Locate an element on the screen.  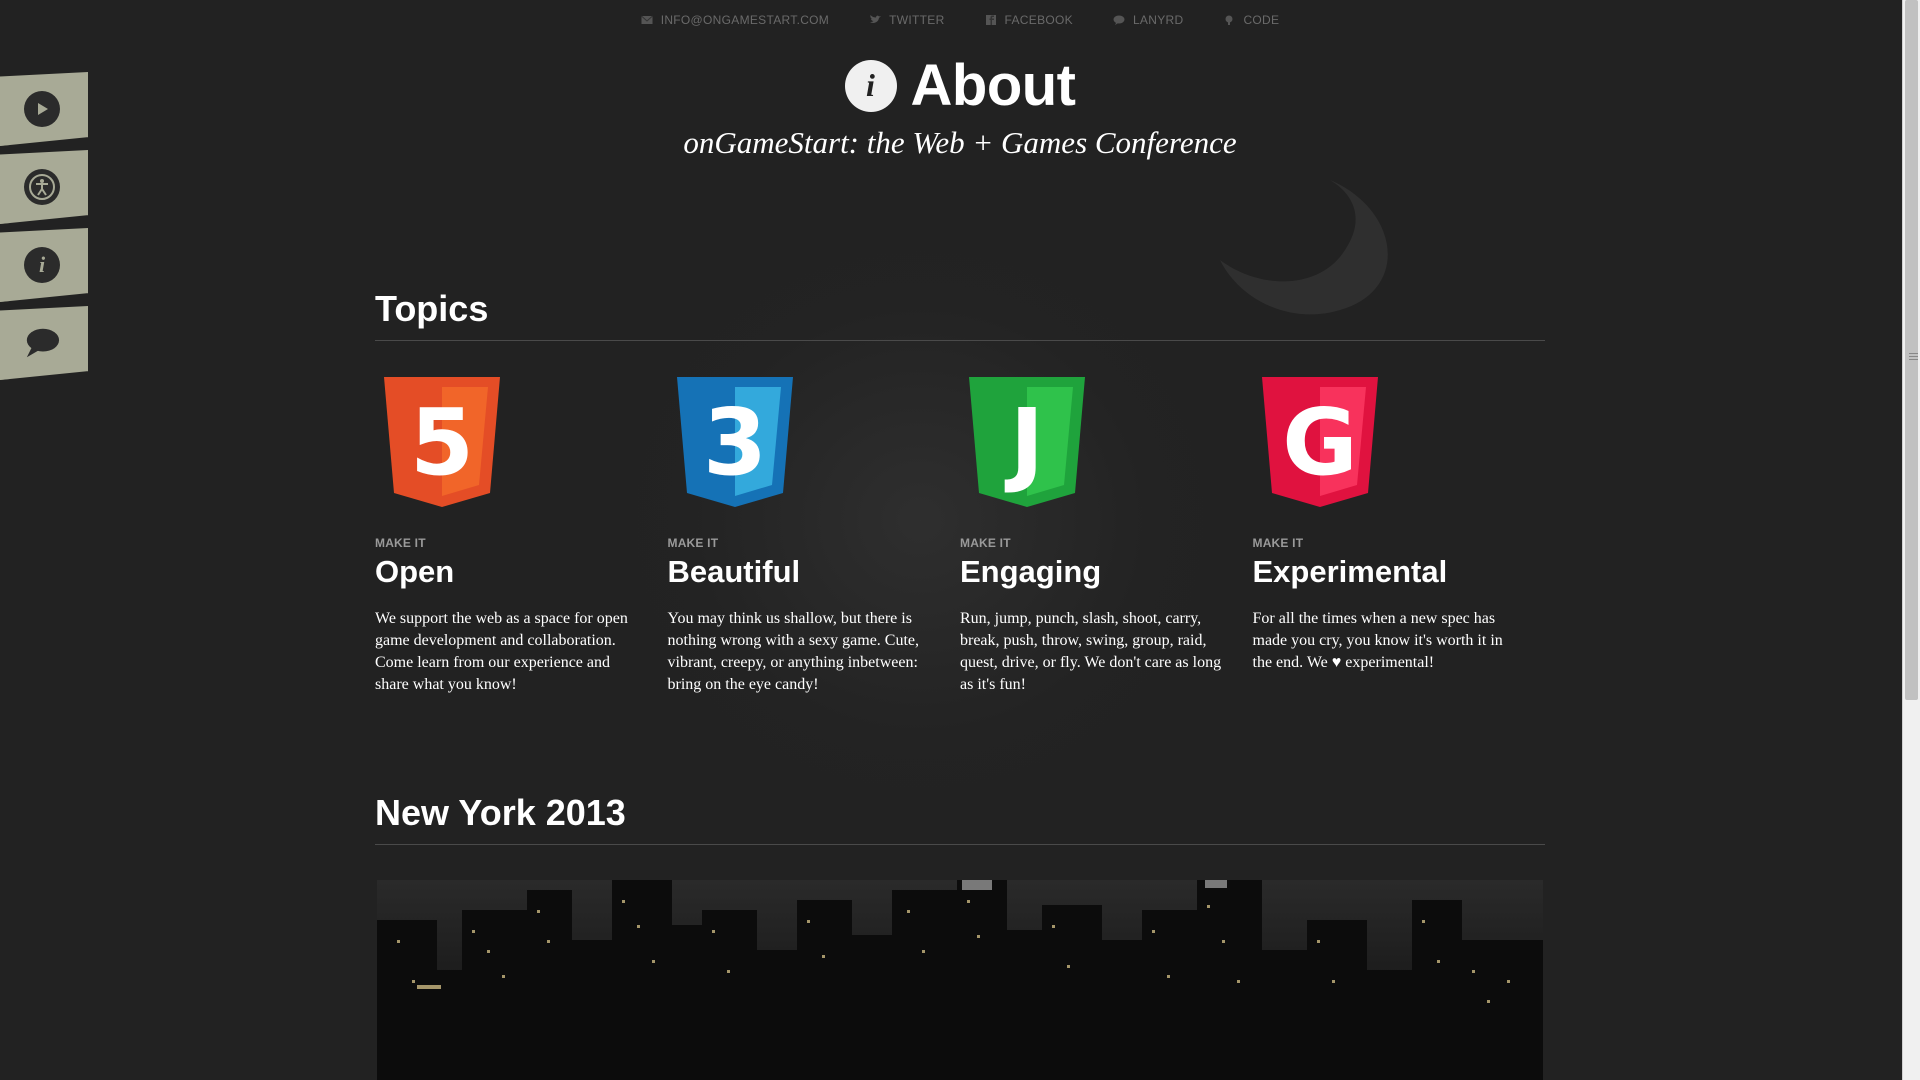
title-row: i About is located at coordinates (960, 85).